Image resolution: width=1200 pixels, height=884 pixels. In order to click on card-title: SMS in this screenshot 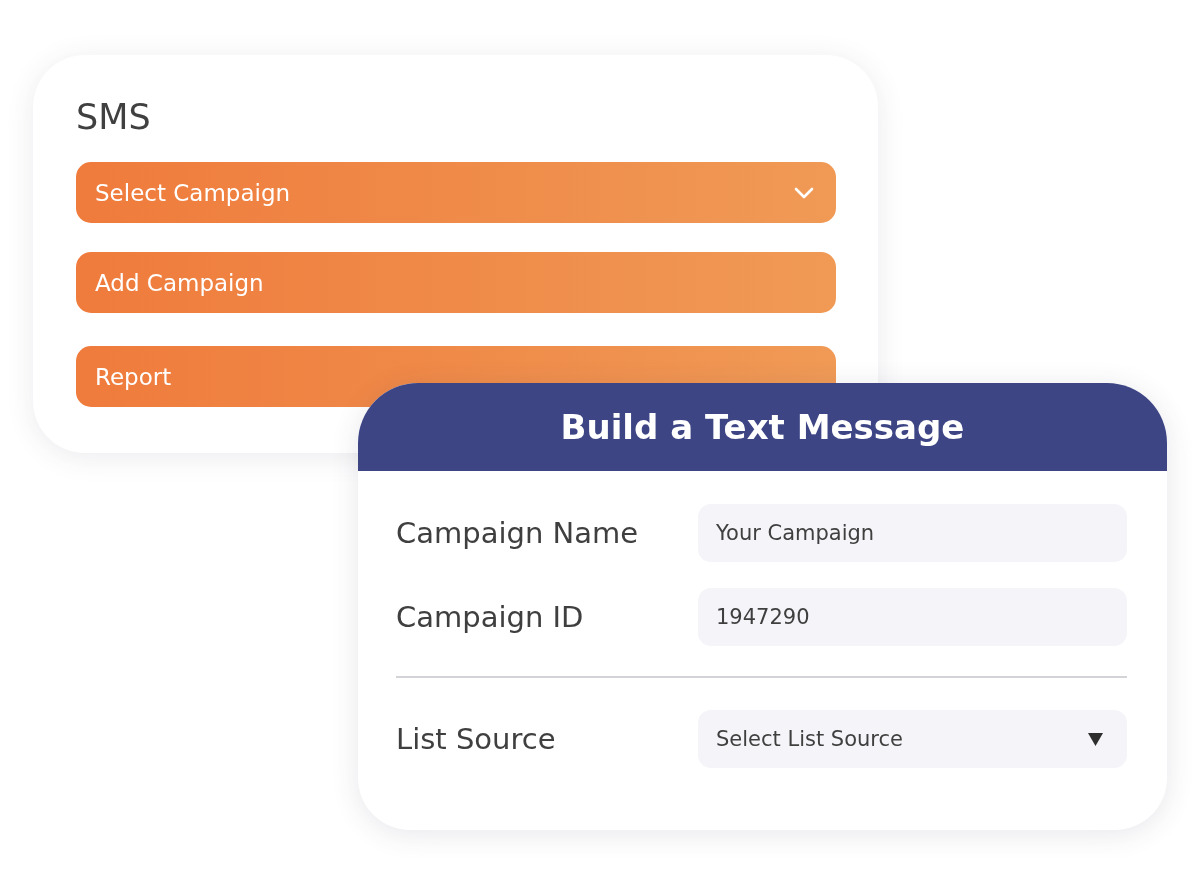, I will do `click(113, 117)`.